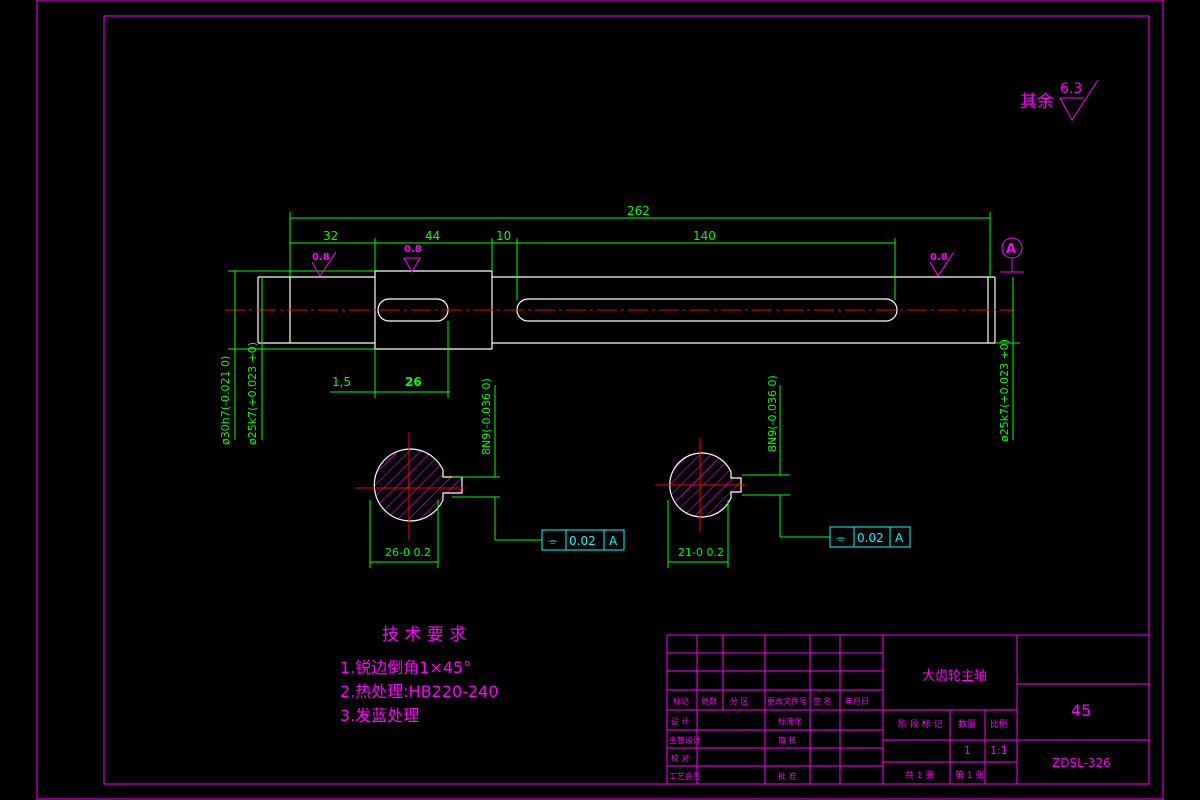 The height and width of the screenshot is (800, 1200). I want to click on section-right-tol-datum: A, so click(899, 538).